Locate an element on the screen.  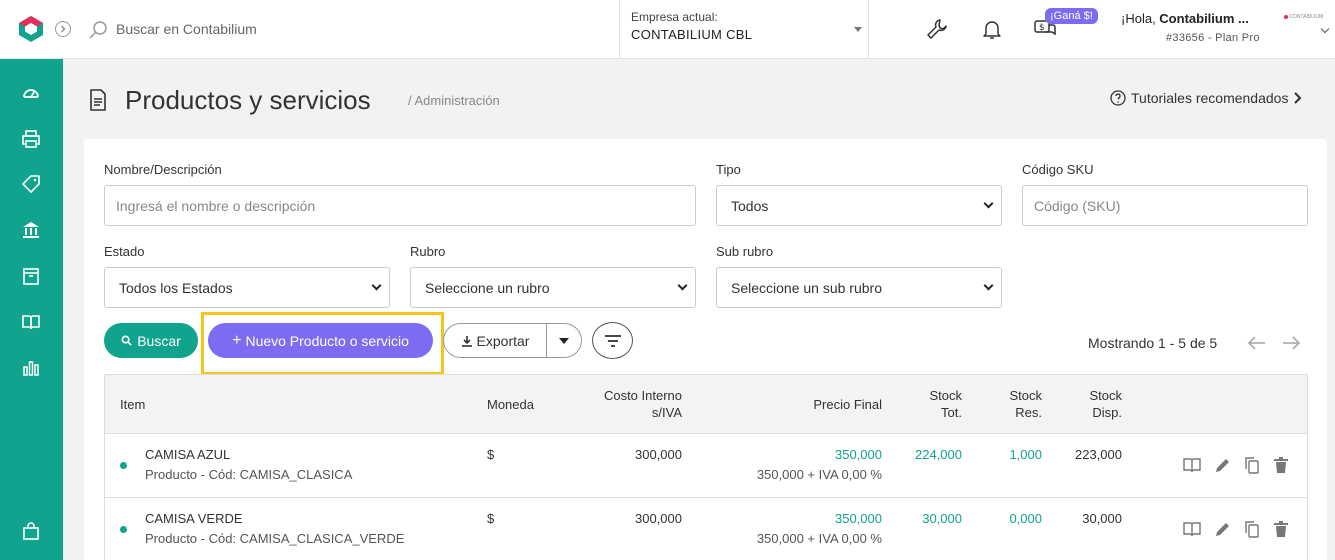
company-selector: Empresa actual: CONTABILIUM CBL is located at coordinates (744, 29).